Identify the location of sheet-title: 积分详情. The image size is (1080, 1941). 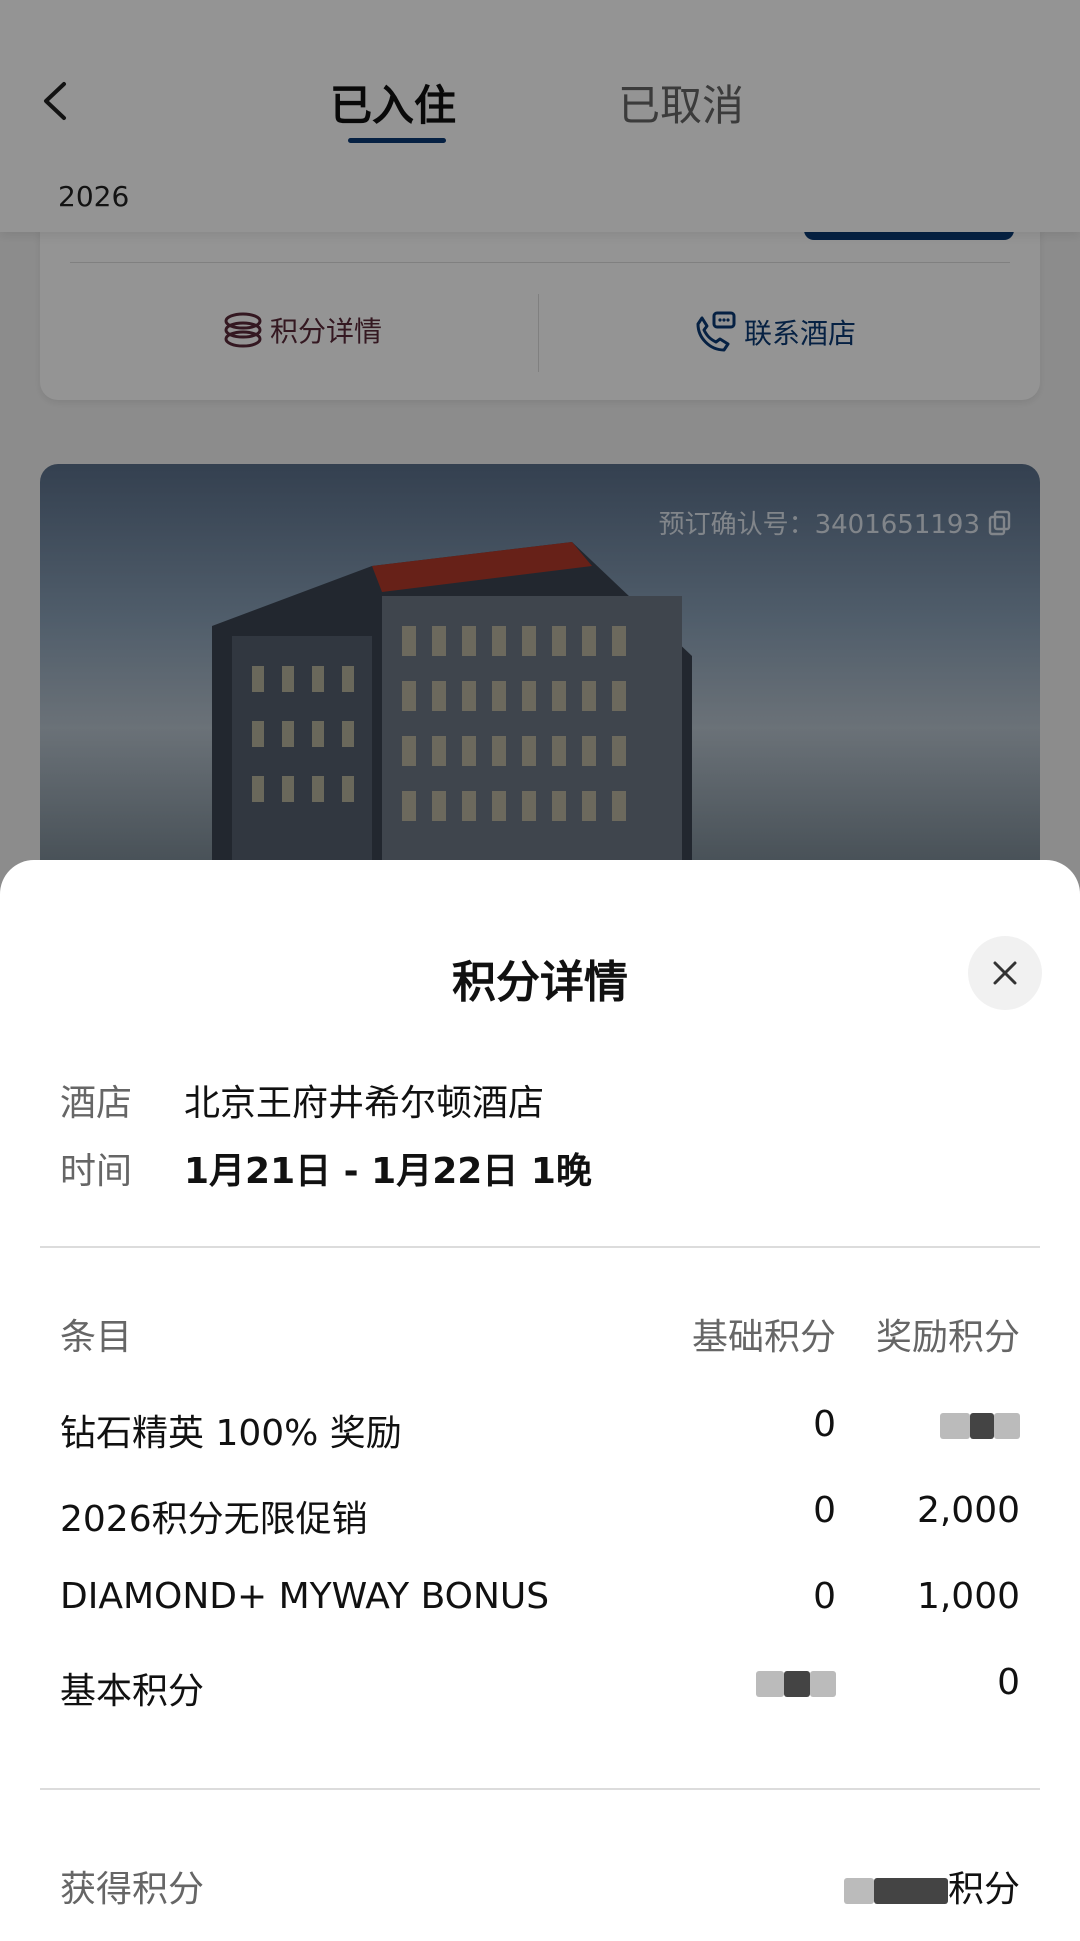
(540, 982).